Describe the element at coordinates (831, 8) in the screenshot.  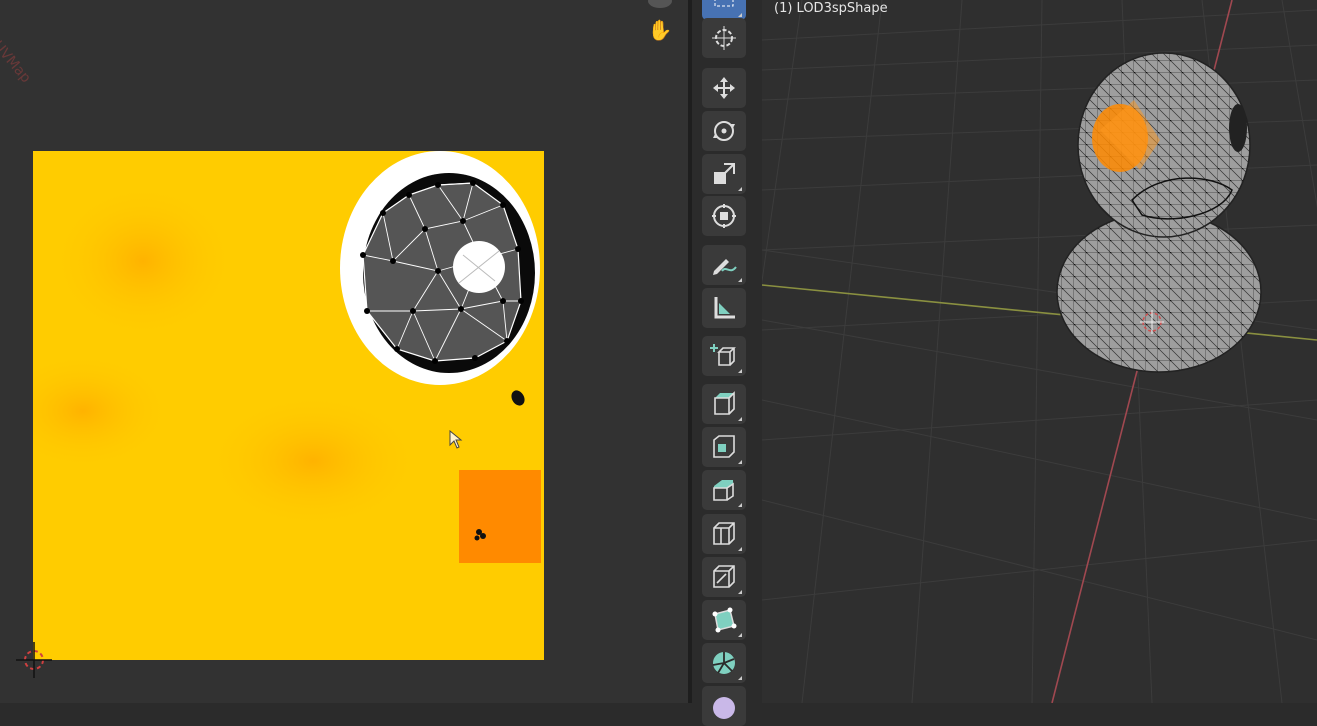
I see `active-object-label: (1) LOD3spShape` at that location.